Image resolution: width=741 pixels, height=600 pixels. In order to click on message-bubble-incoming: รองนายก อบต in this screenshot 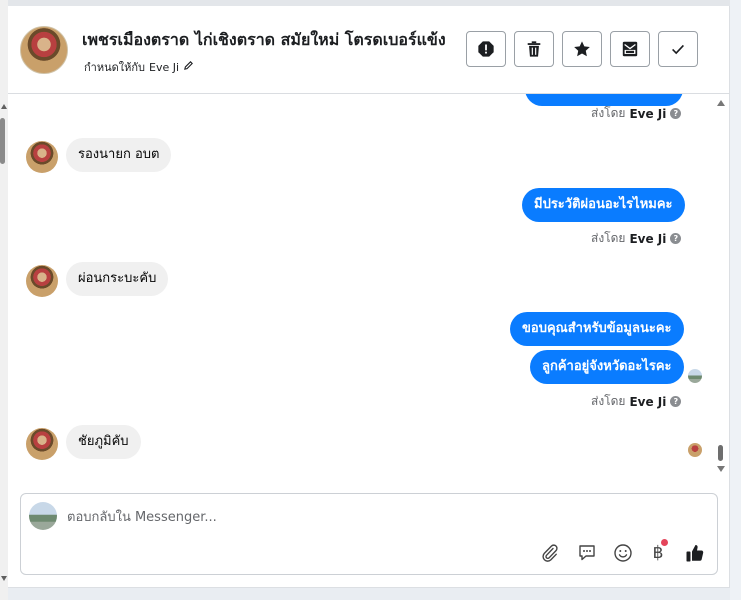, I will do `click(119, 155)`.